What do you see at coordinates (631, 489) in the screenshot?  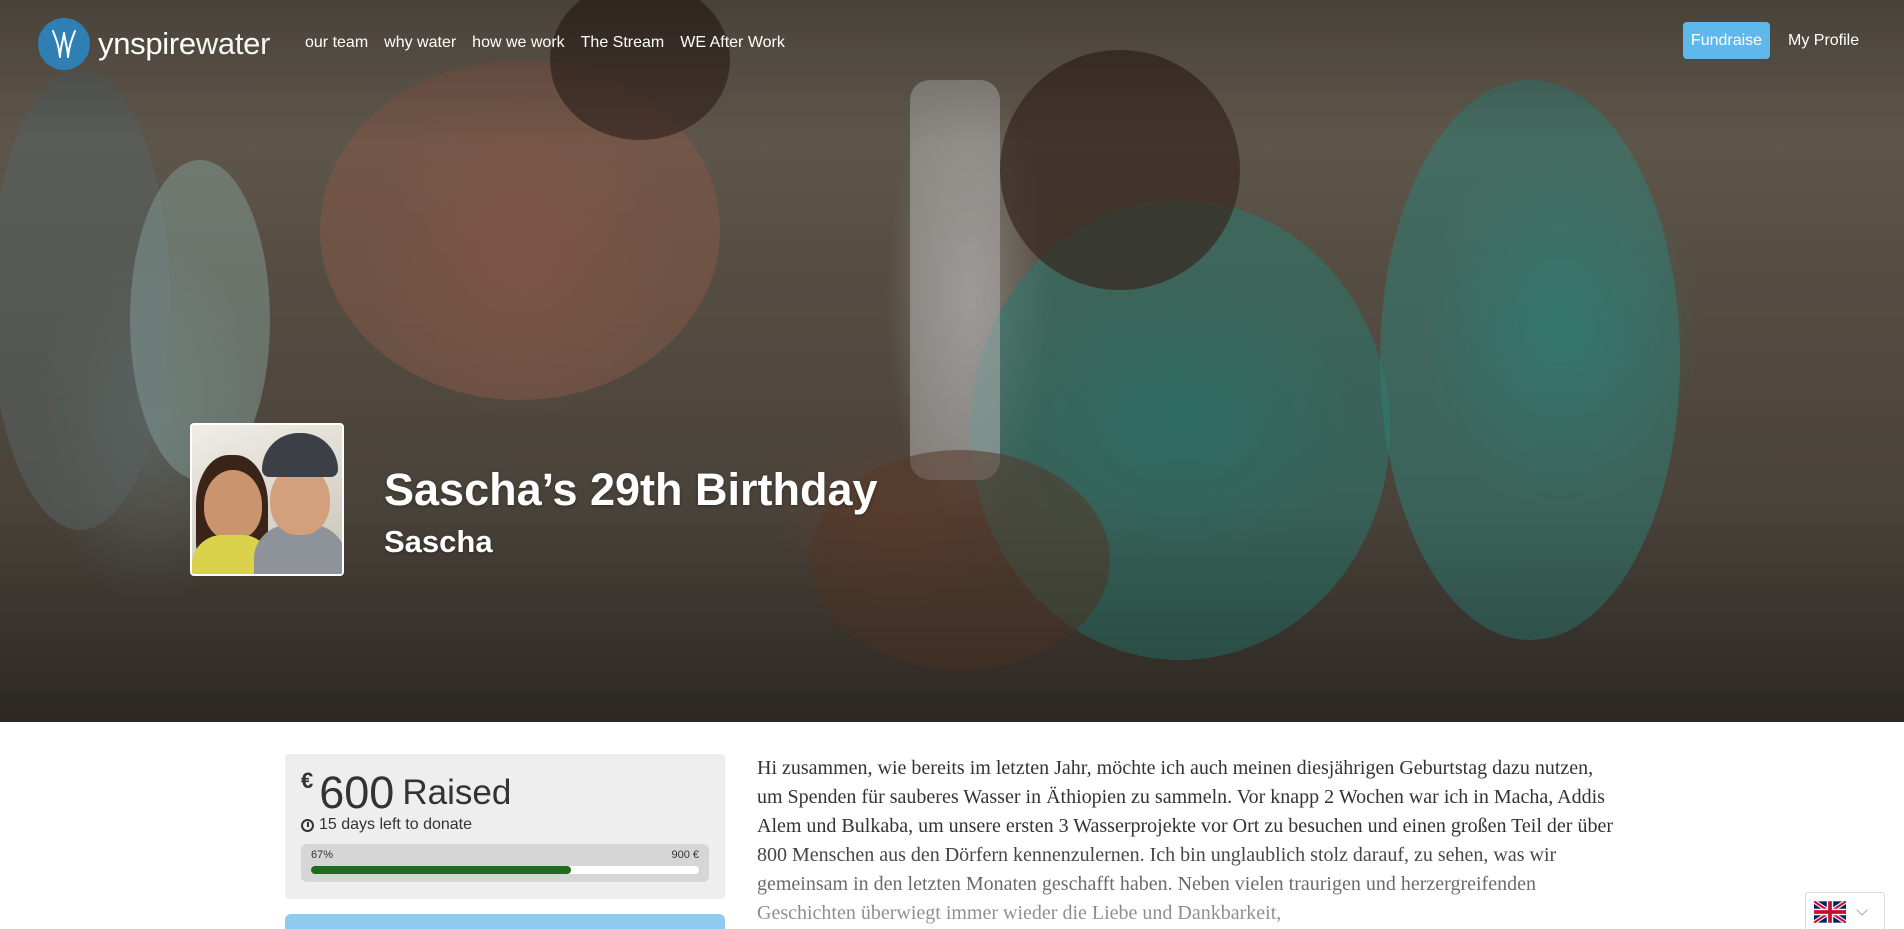 I see `campaign-title: Sascha’s 29th Birthday` at bounding box center [631, 489].